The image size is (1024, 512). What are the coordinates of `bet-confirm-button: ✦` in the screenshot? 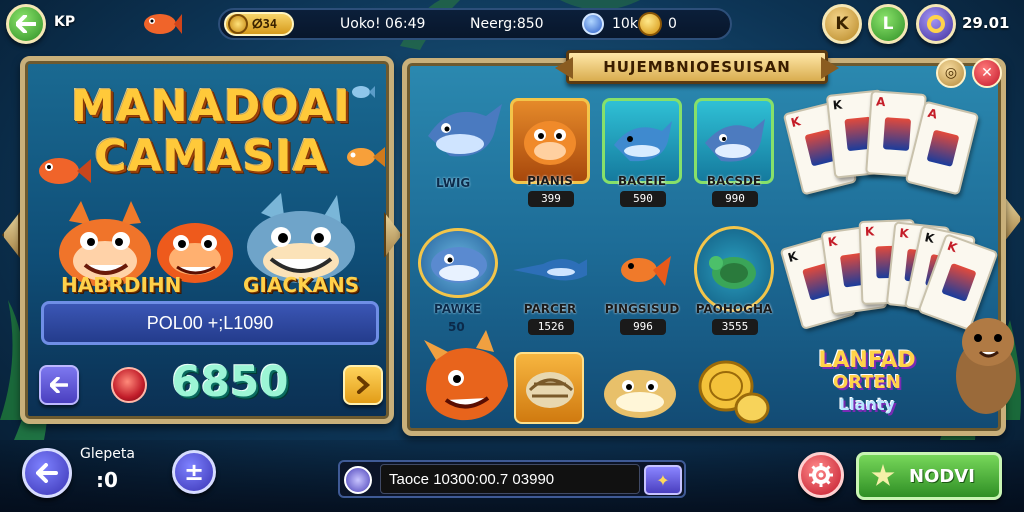 It's located at (663, 480).